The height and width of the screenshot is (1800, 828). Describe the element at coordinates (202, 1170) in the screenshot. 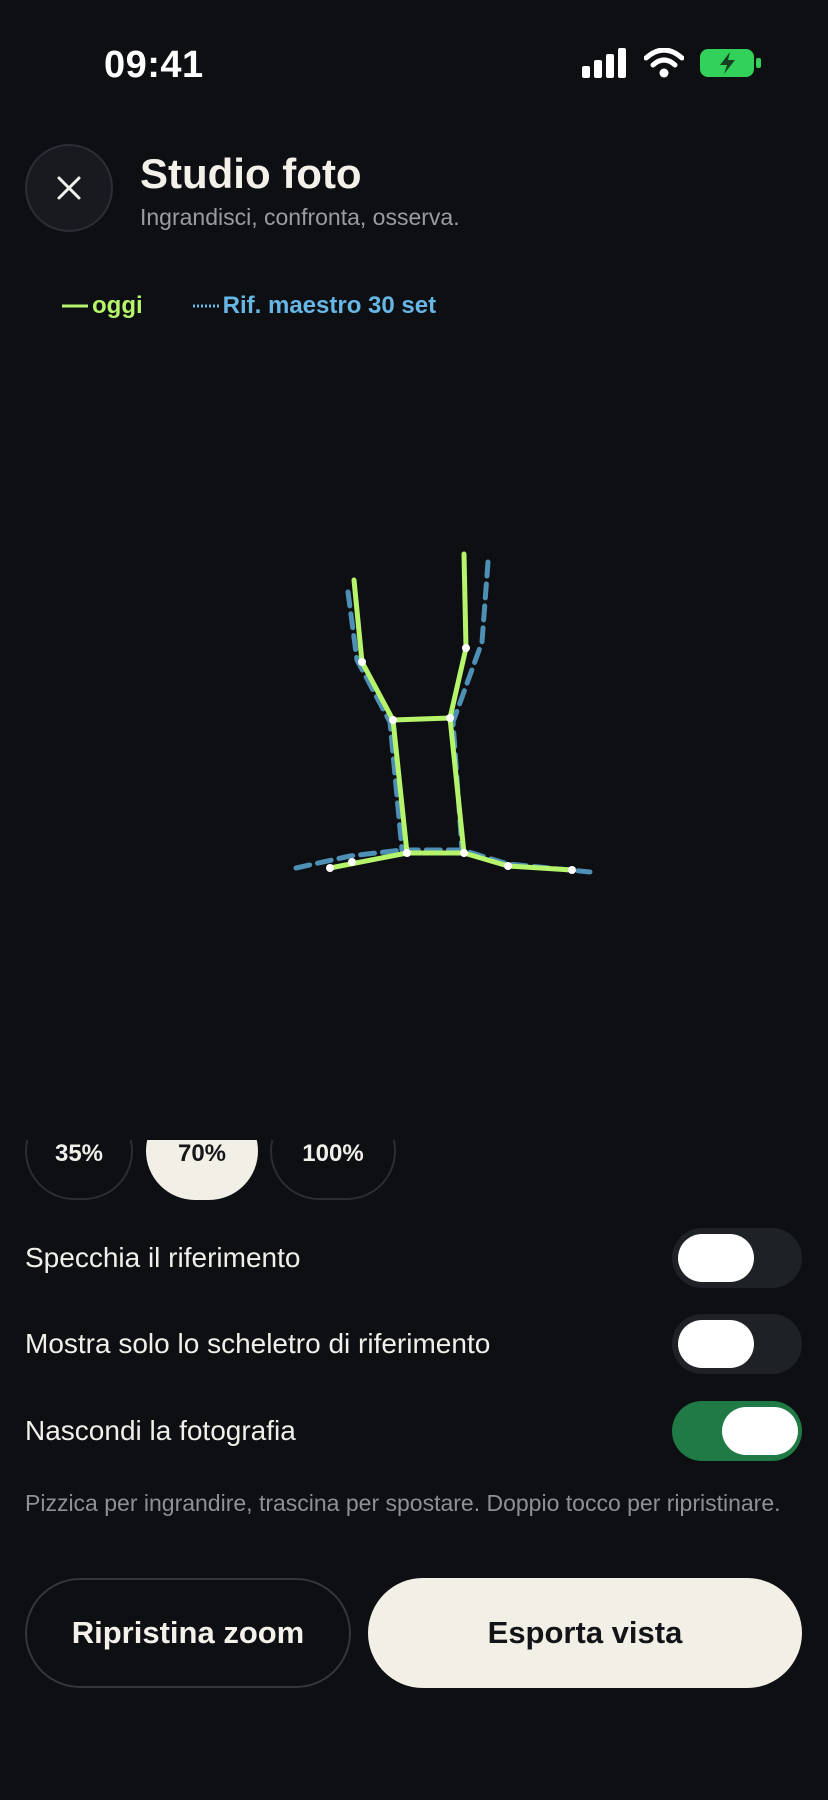

I see `opacity-option-70: 70%` at that location.